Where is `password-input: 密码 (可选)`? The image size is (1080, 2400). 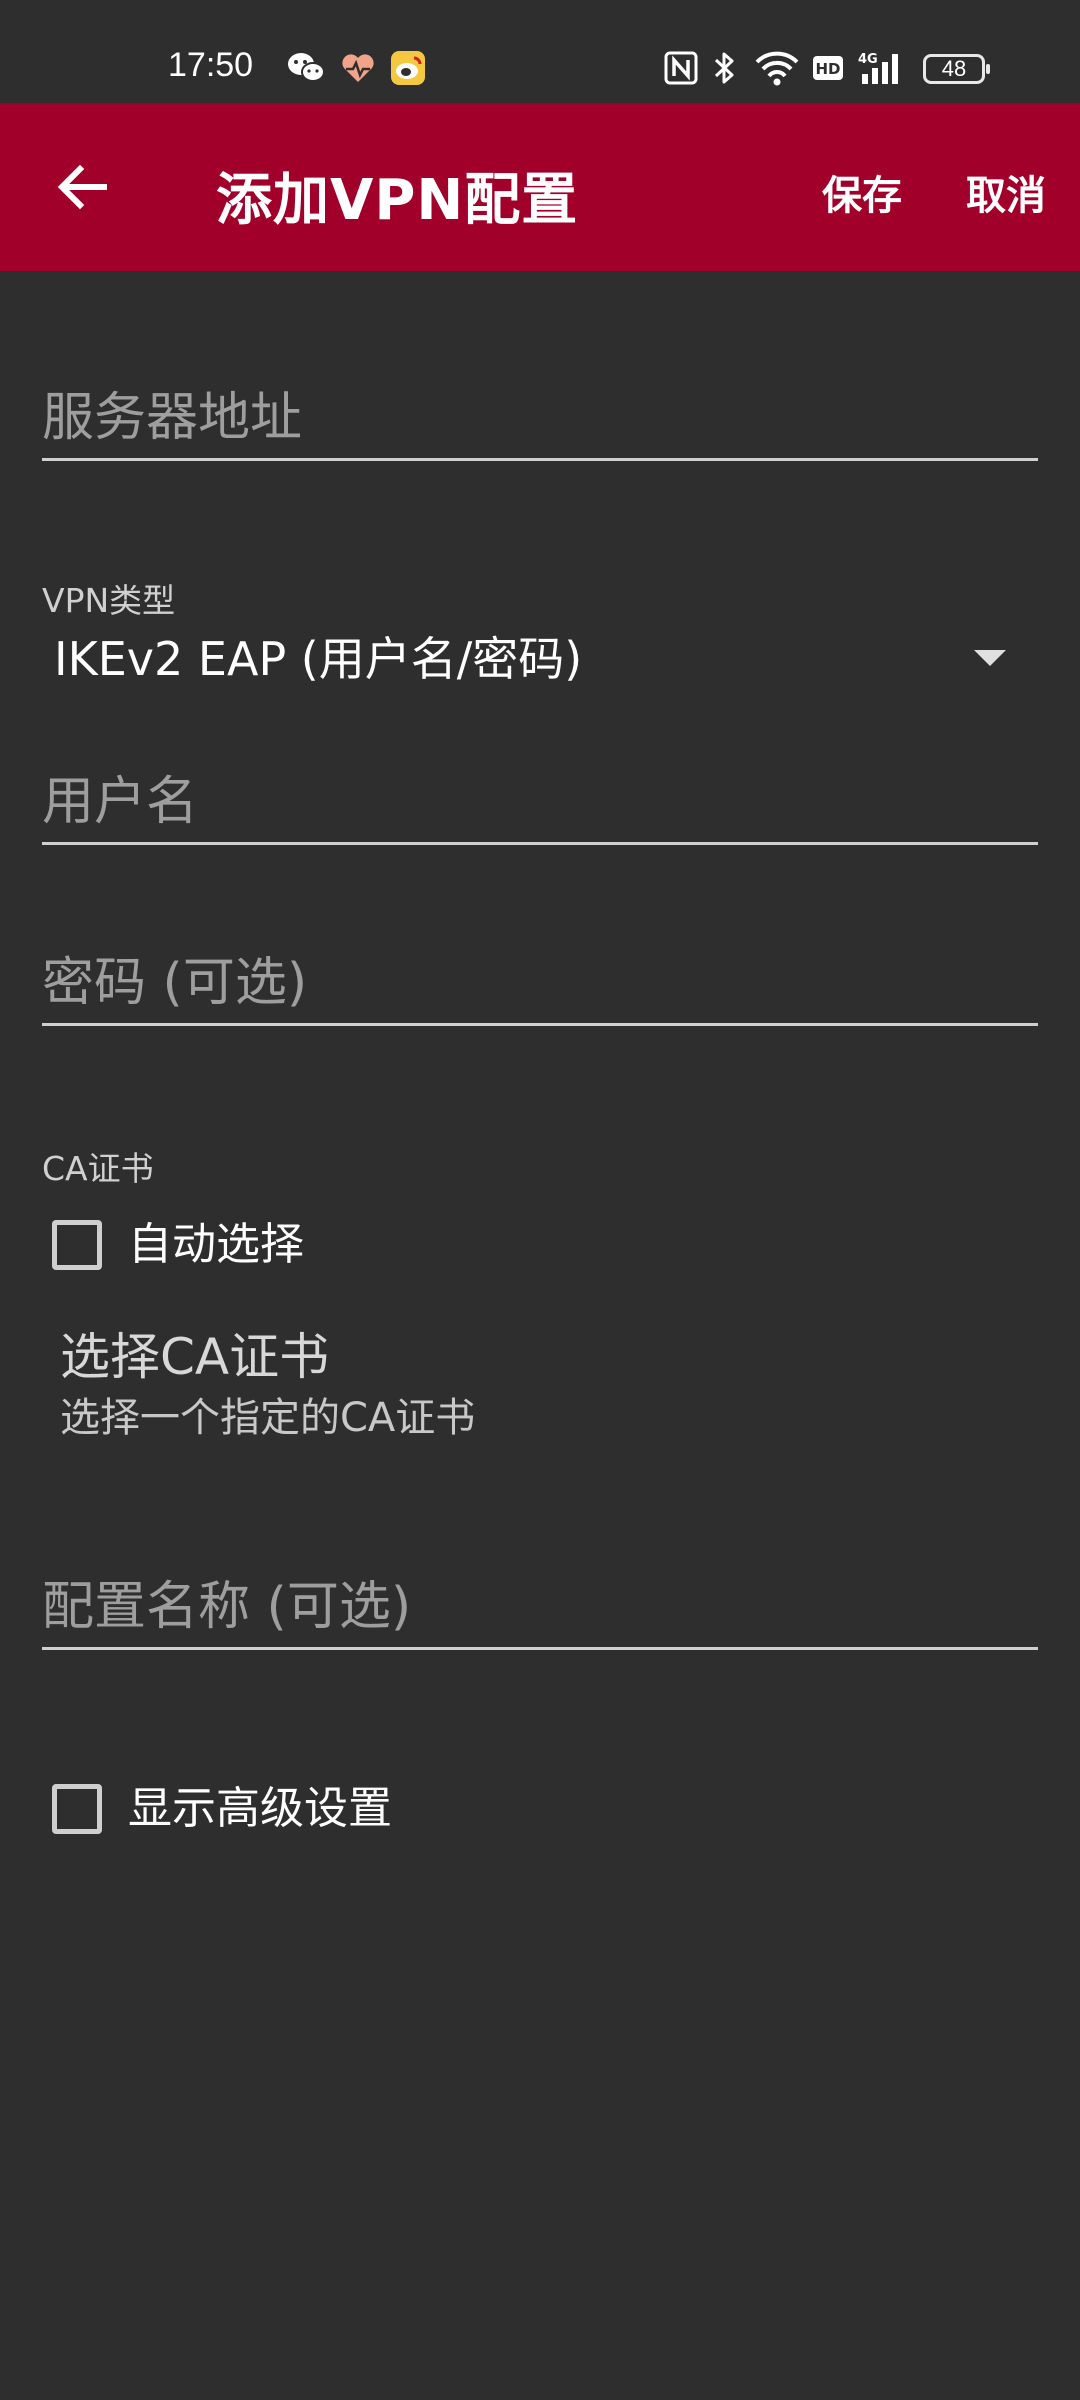 password-input: 密码 (可选) is located at coordinates (540, 983).